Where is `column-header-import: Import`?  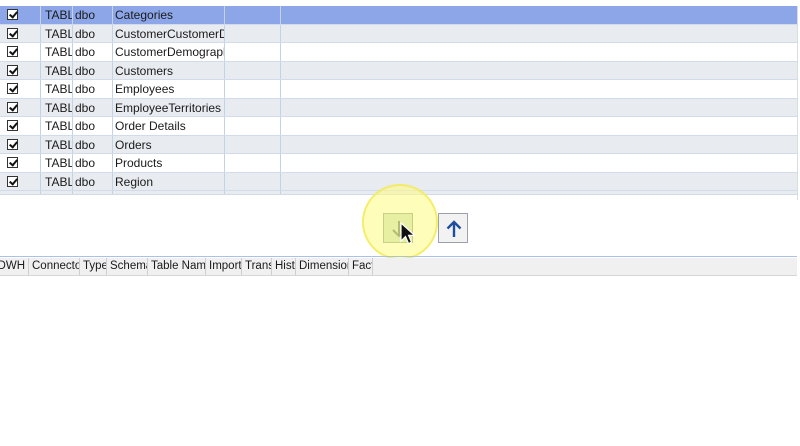 column-header-import: Import is located at coordinates (224, 266).